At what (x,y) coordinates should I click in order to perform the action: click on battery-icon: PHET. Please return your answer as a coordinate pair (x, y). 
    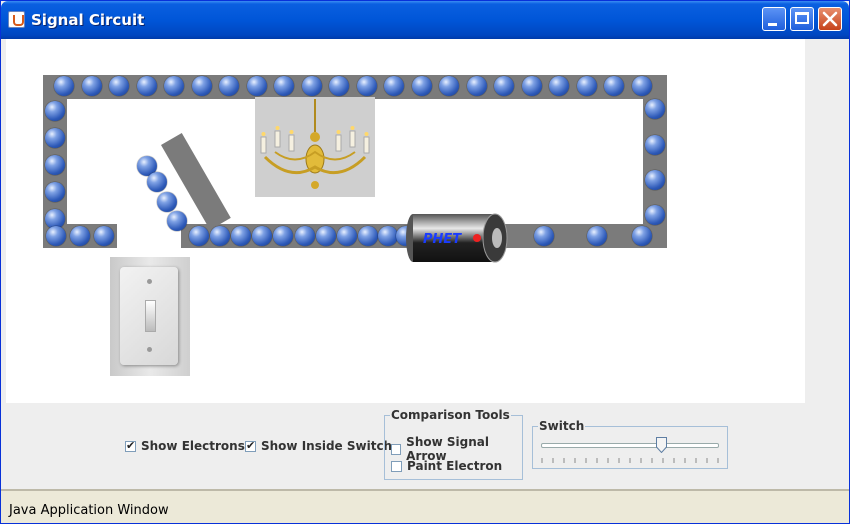
    Looking at the image, I should click on (457, 238).